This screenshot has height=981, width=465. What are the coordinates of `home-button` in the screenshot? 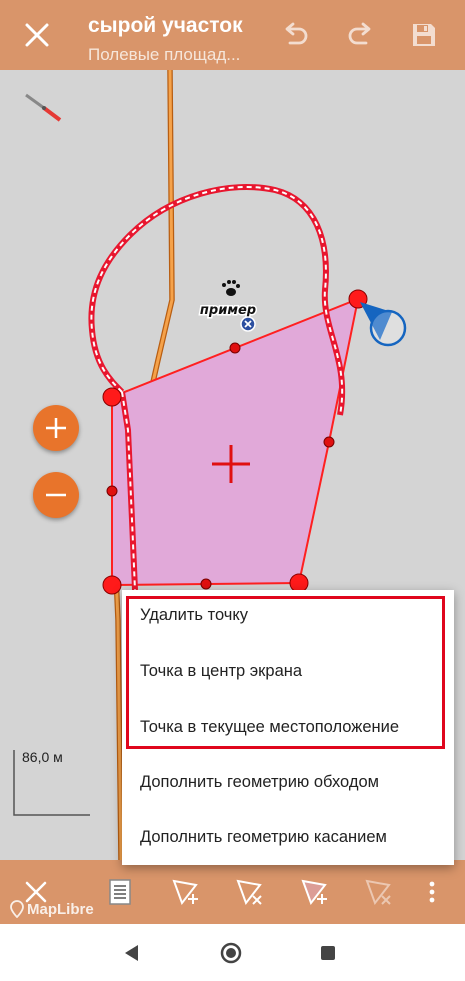 It's located at (231, 953).